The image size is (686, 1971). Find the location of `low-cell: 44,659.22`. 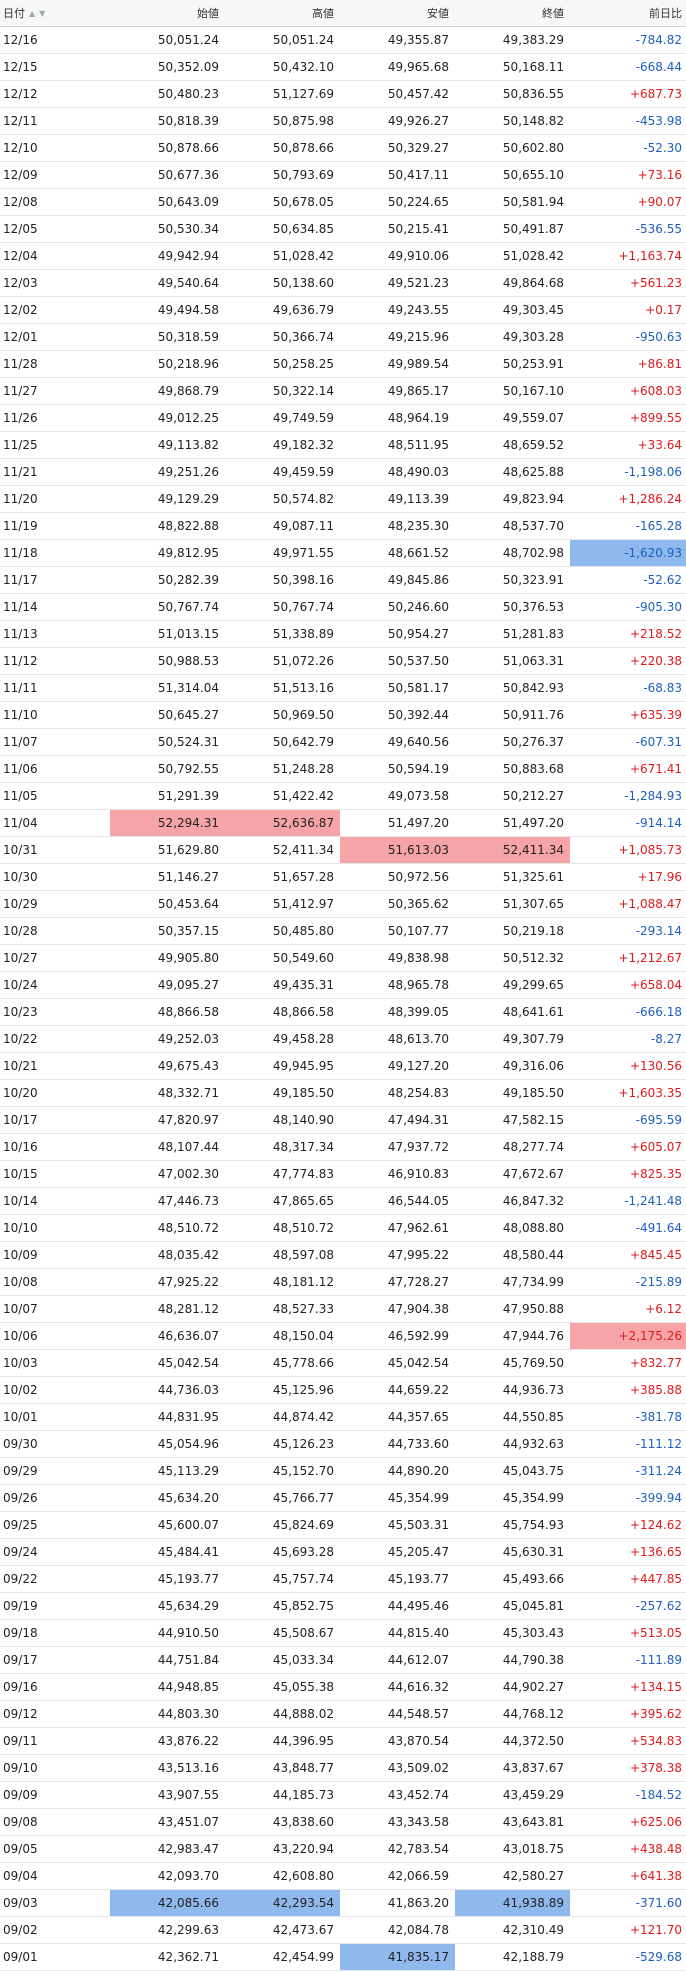

low-cell: 44,659.22 is located at coordinates (418, 1390).